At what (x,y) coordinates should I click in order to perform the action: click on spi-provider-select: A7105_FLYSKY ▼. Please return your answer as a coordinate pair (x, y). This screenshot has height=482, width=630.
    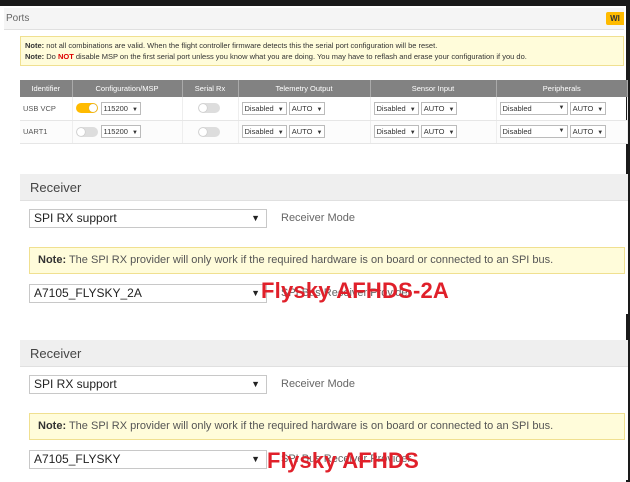
    Looking at the image, I should click on (148, 459).